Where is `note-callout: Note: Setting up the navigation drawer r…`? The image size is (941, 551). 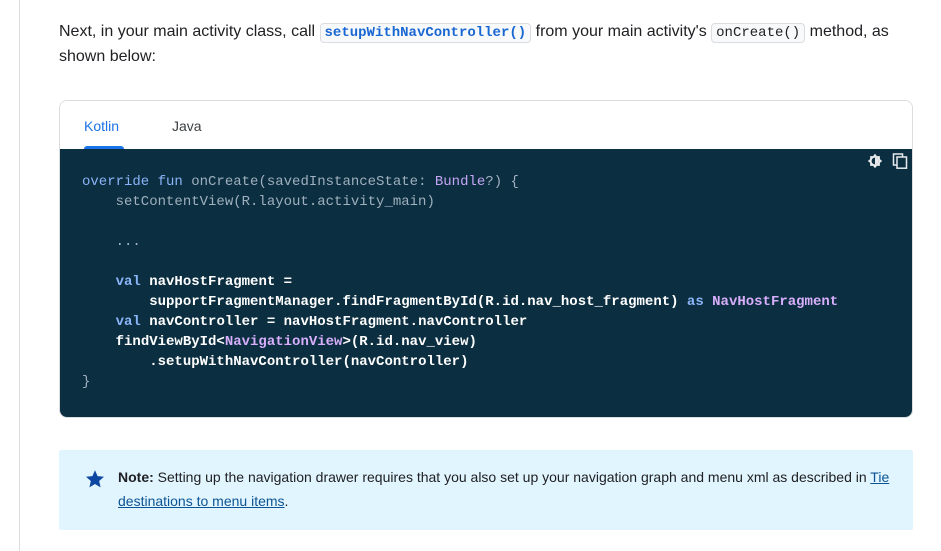
note-callout: Note: Setting up the navigation drawer r… is located at coordinates (486, 490).